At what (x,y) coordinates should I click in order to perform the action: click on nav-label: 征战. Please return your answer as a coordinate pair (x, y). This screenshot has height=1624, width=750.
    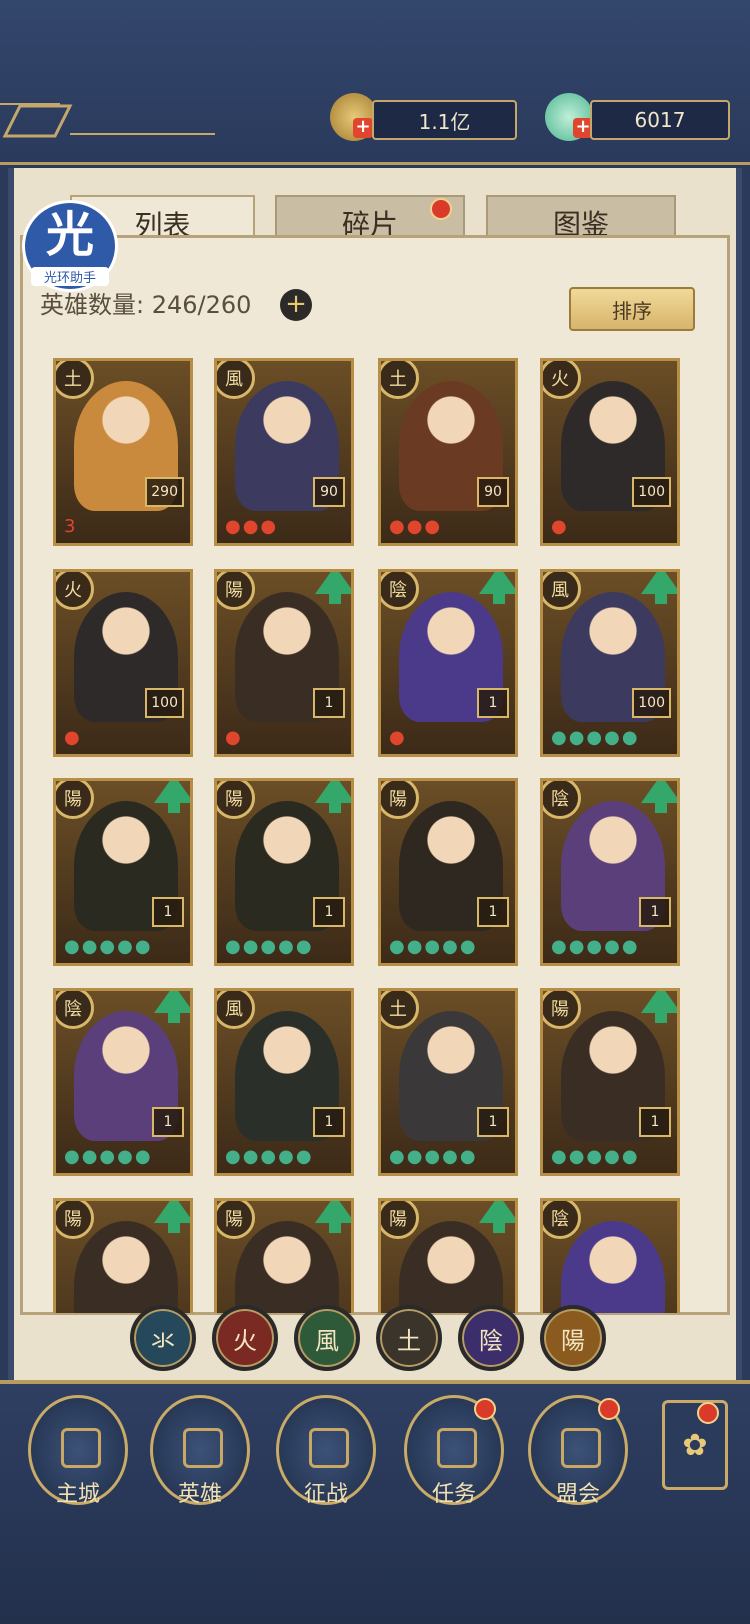
    Looking at the image, I should click on (325, 1494).